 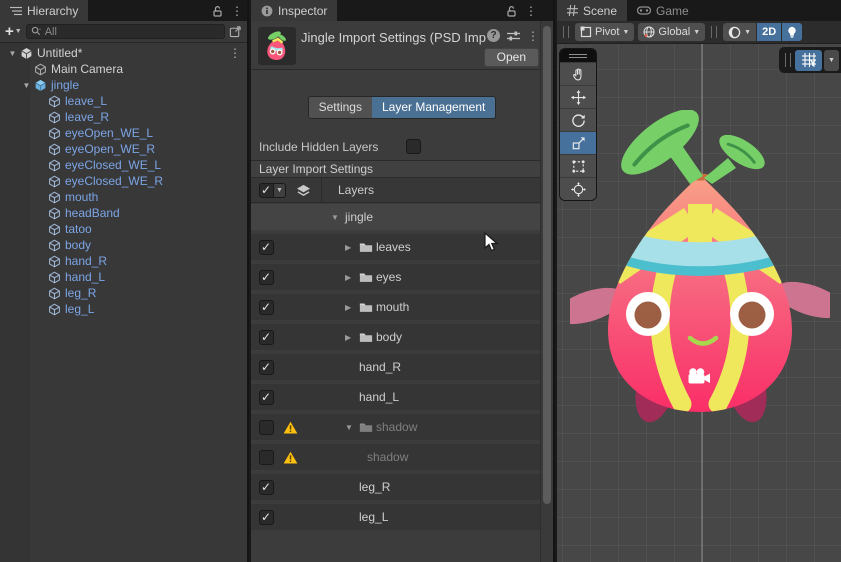 I want to click on layers-toolbar: ▼ Layers, so click(x=402, y=190).